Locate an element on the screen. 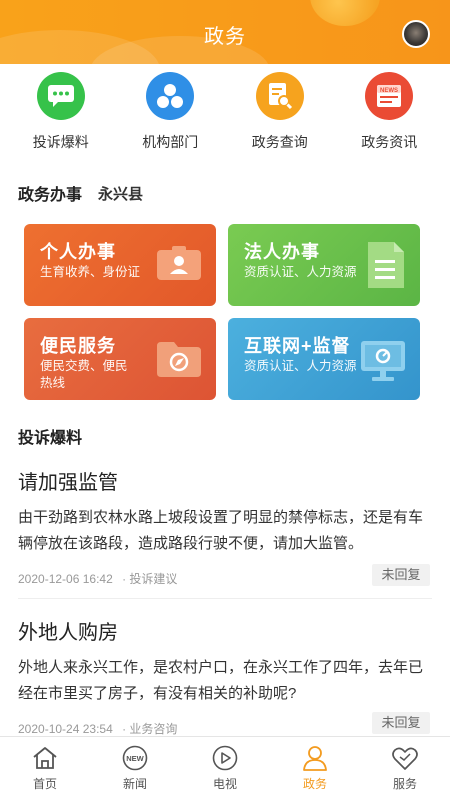 This screenshot has width=450, height=800. play-icon is located at coordinates (225, 758).